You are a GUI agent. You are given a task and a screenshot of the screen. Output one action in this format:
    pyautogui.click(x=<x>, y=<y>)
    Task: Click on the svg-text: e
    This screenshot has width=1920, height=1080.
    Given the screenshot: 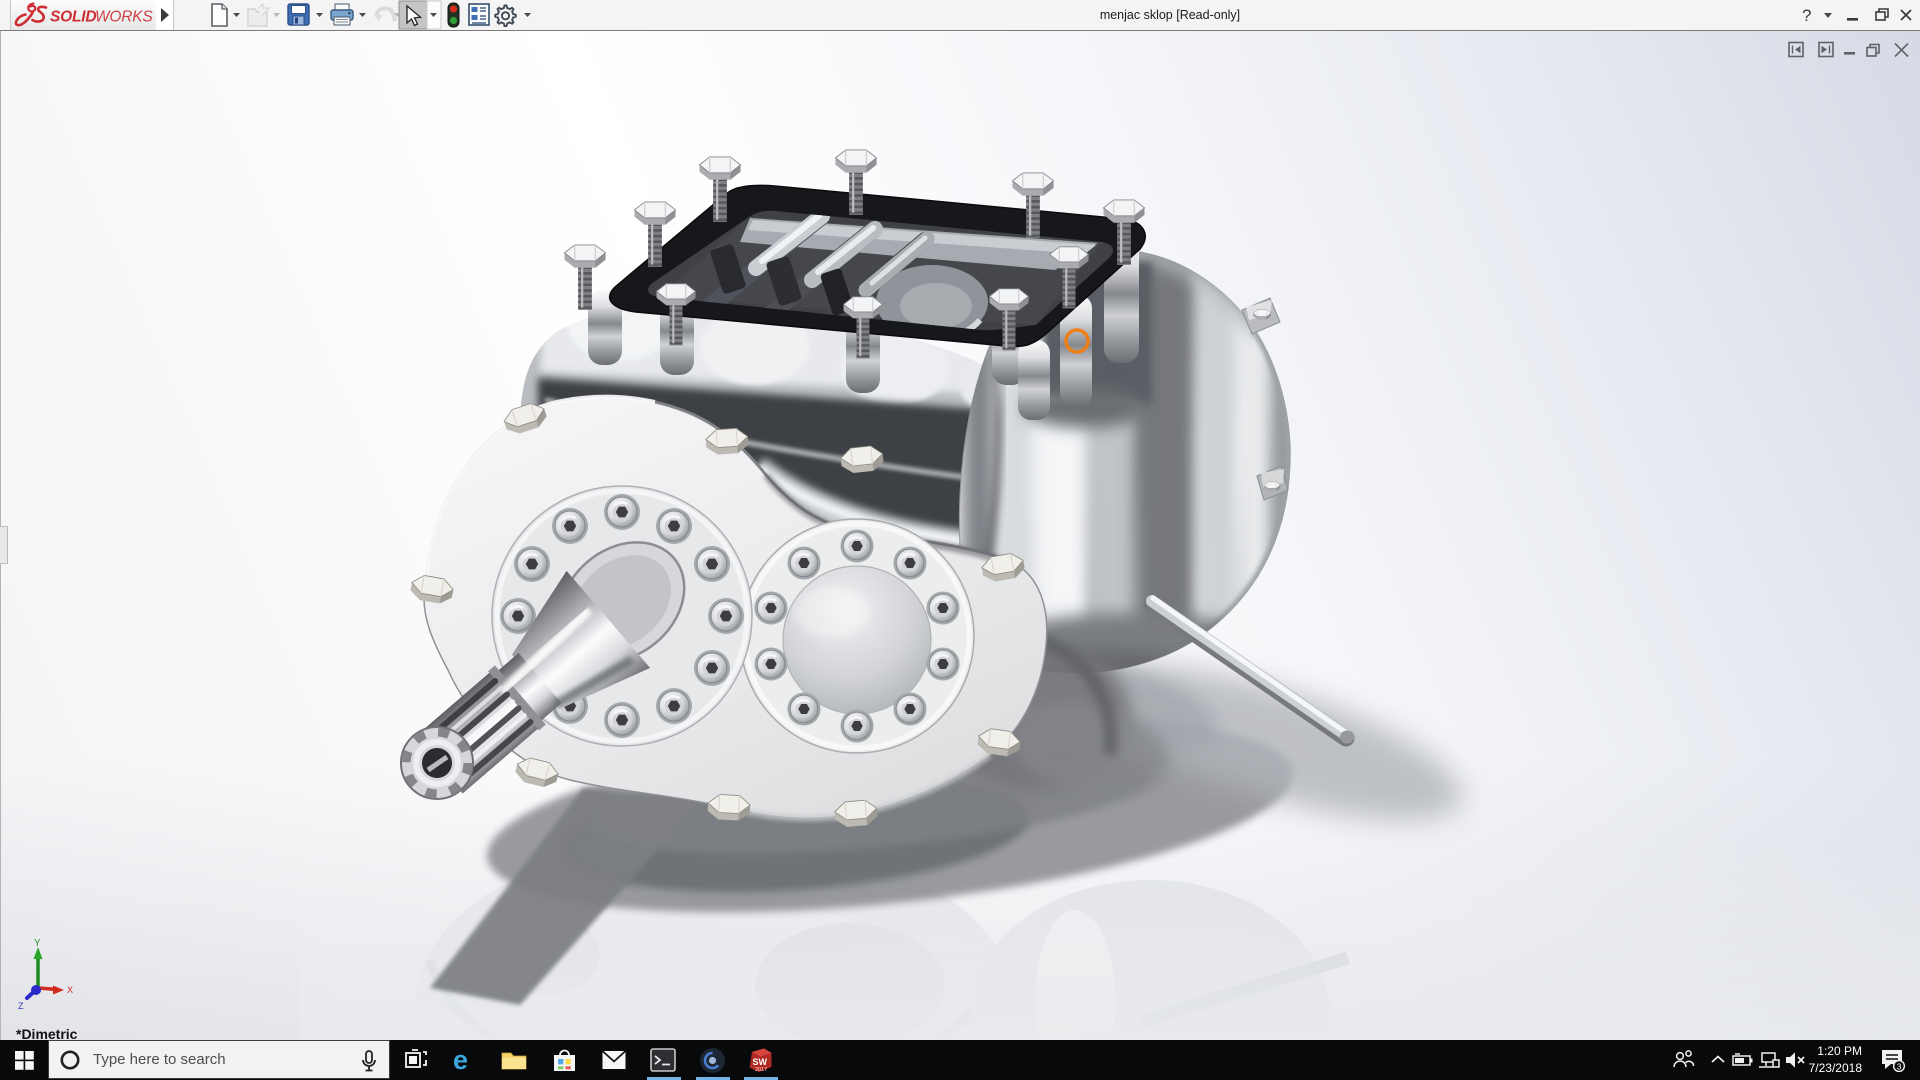 What is the action you would take?
    pyautogui.click(x=460, y=1060)
    